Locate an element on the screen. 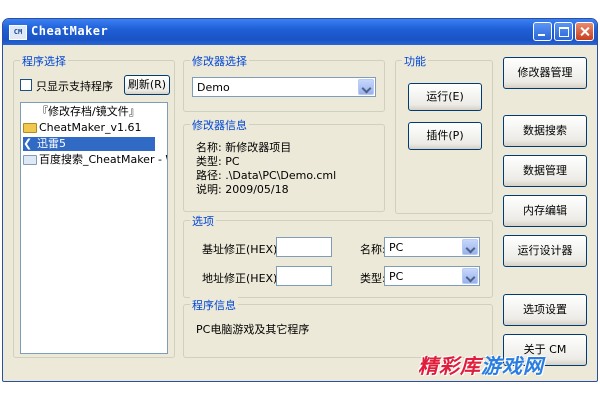 This screenshot has height=400, width=600. app-icon: CM is located at coordinates (18, 32).